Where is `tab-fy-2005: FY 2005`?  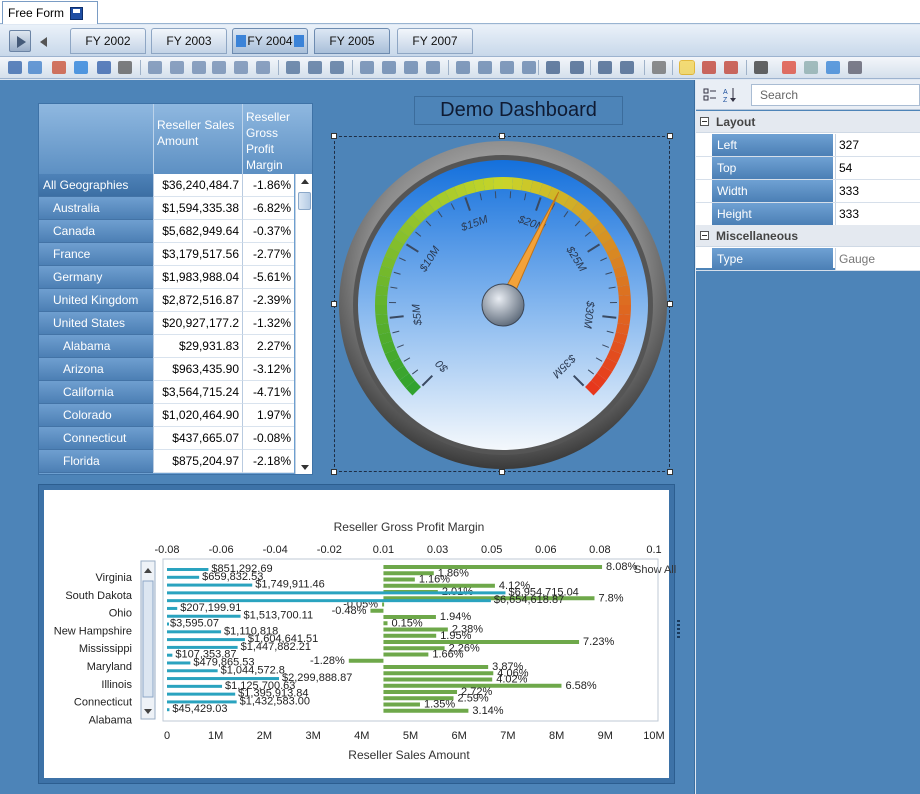 tab-fy-2005: FY 2005 is located at coordinates (352, 41).